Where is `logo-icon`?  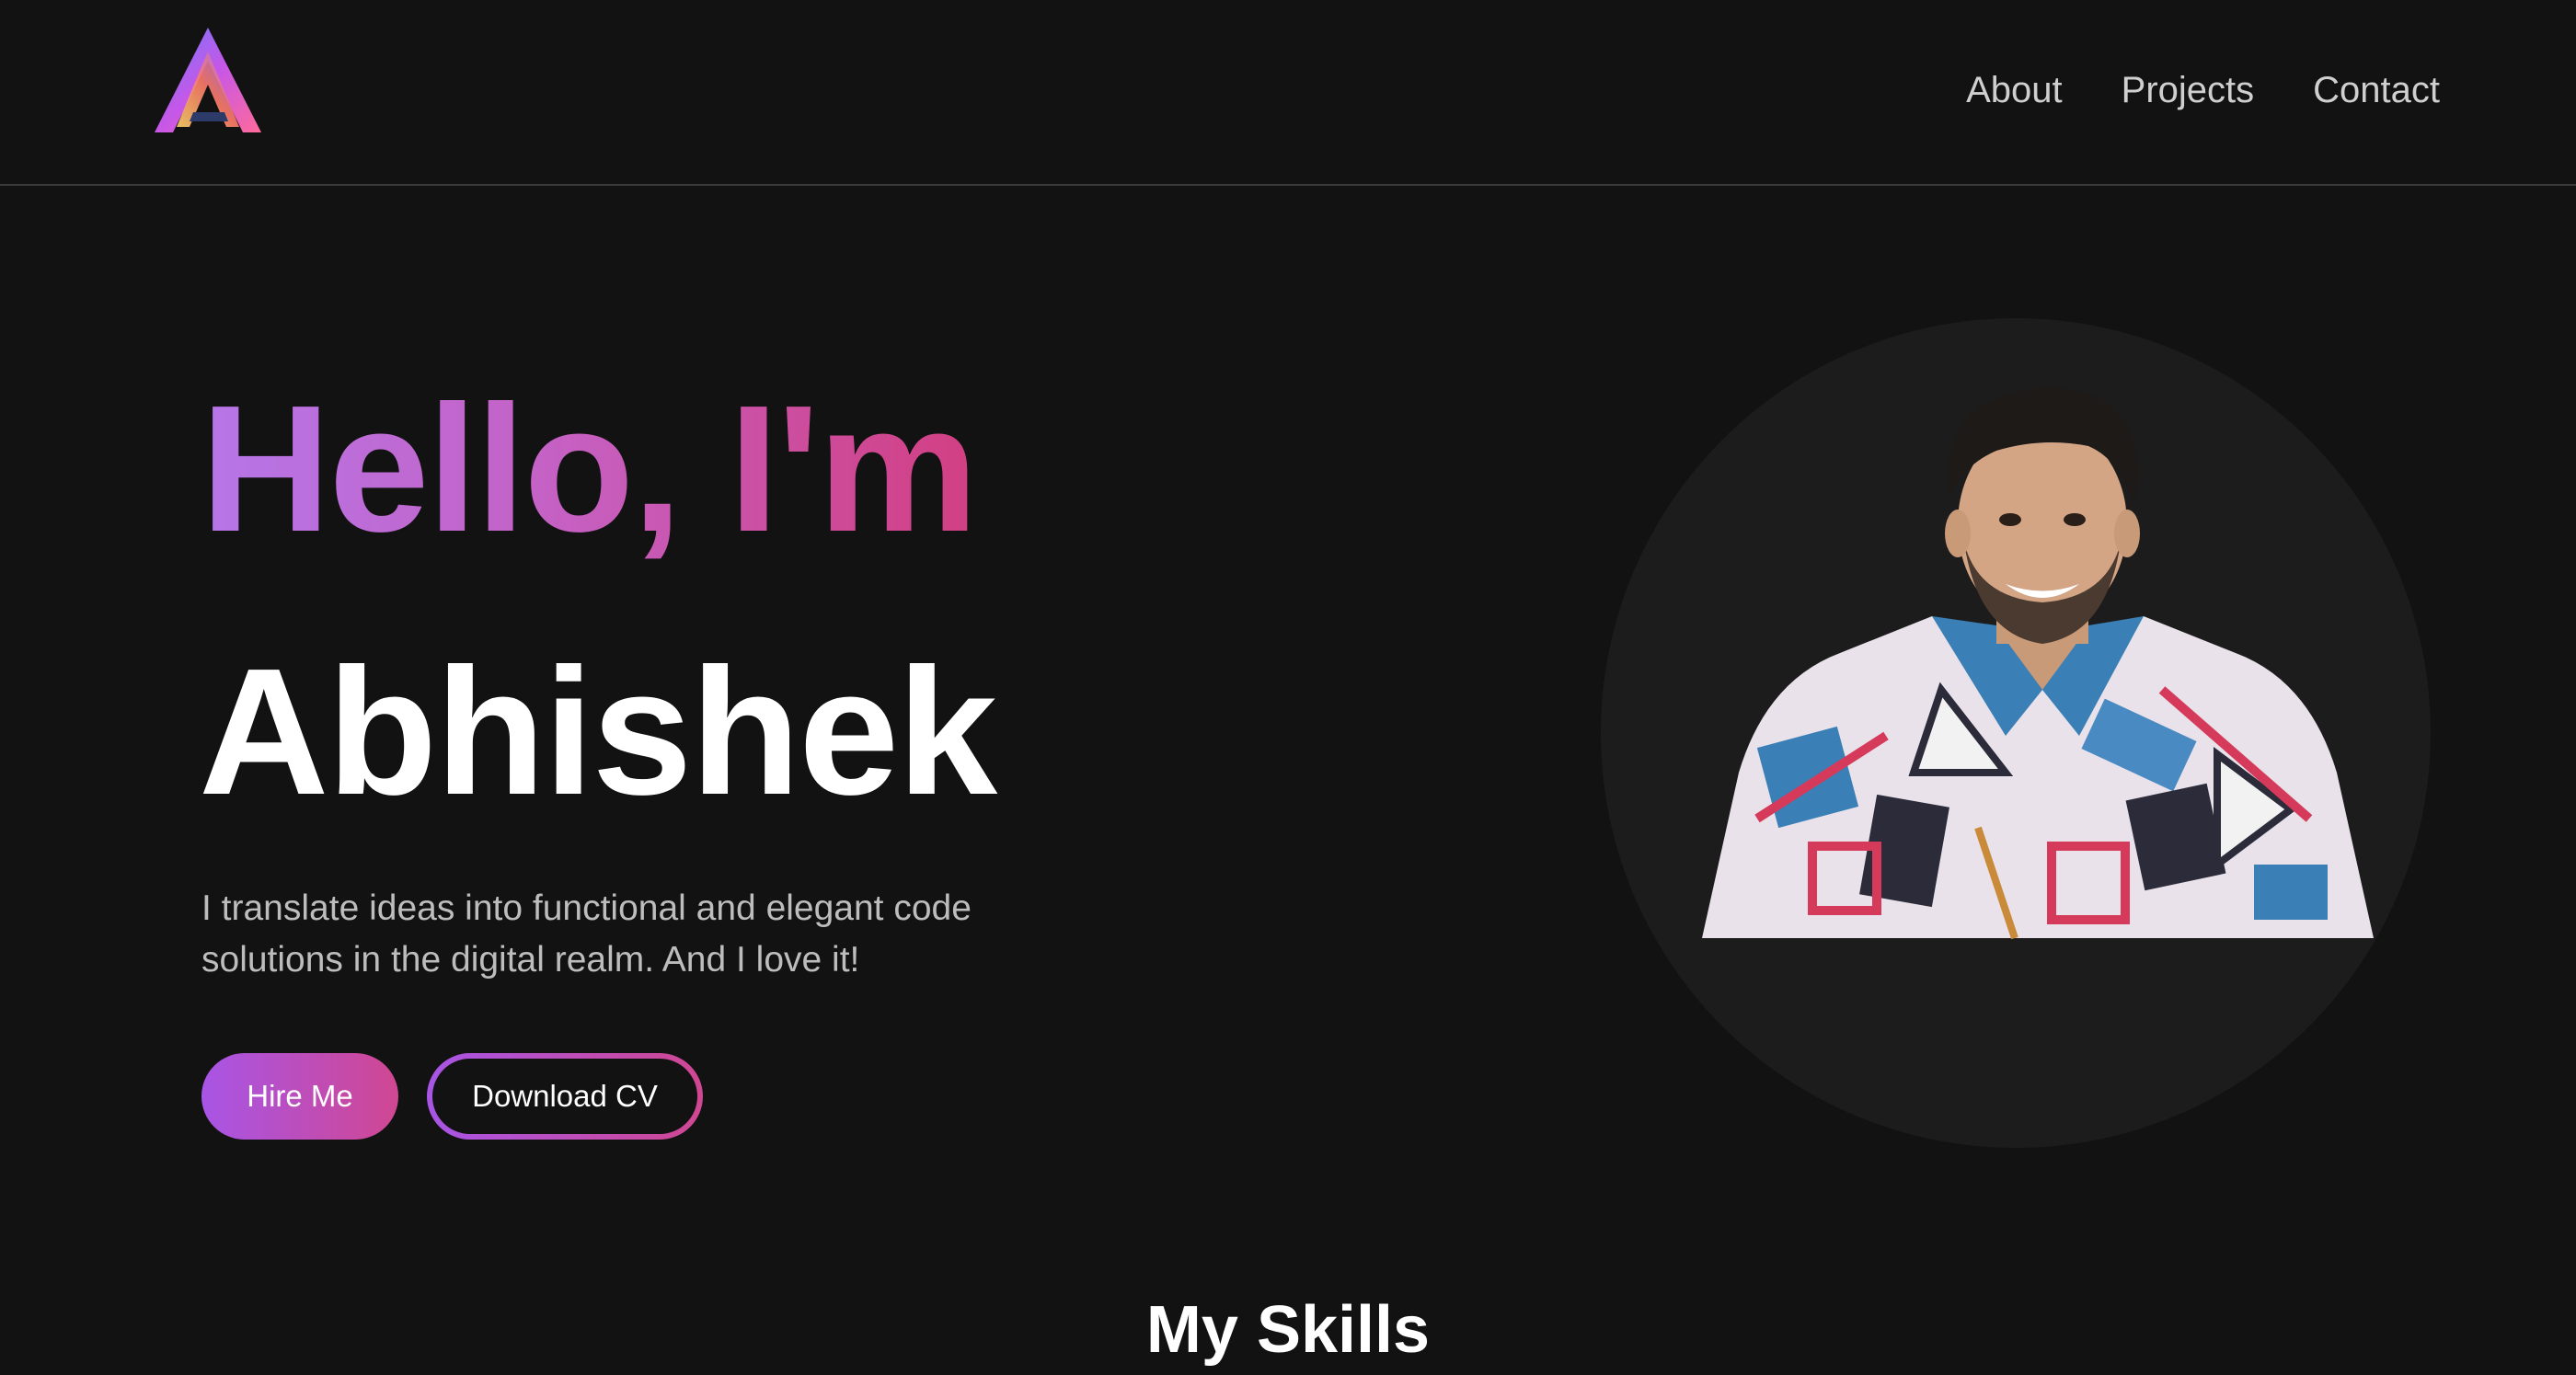
logo-icon is located at coordinates (208, 81).